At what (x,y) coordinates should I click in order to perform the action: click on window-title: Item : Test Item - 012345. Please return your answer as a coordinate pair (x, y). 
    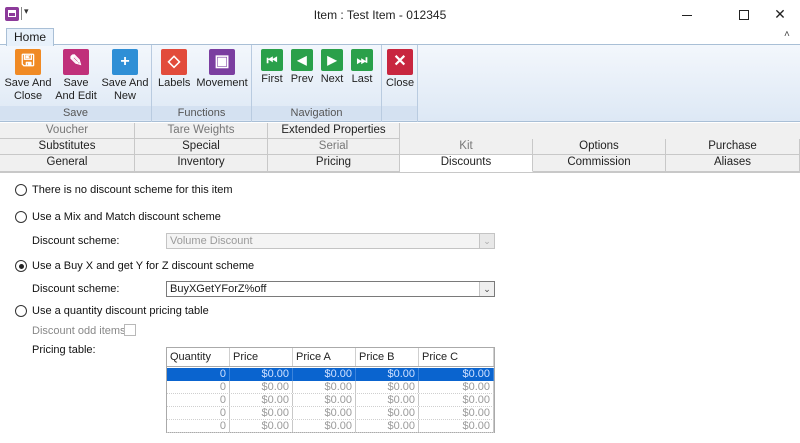
    Looking at the image, I should click on (380, 15).